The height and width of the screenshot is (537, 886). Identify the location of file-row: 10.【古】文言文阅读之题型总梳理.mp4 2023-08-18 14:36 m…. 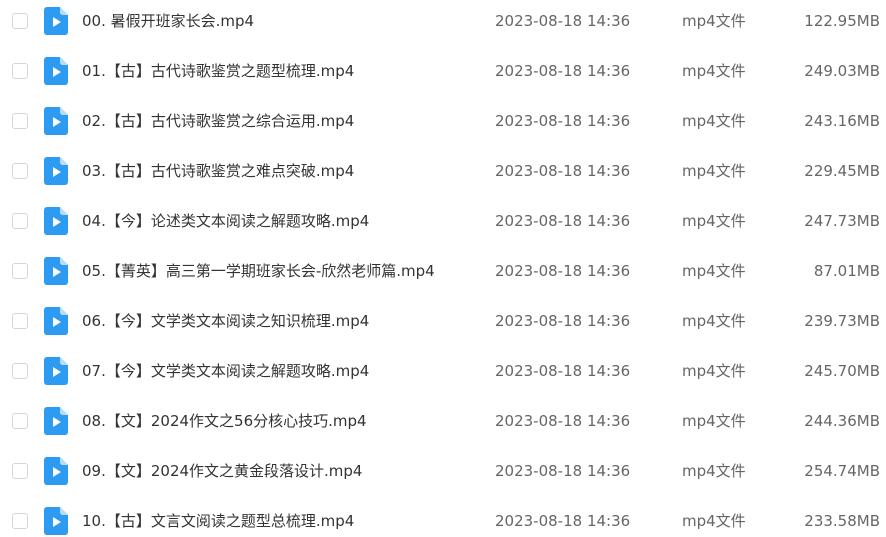
(443, 518).